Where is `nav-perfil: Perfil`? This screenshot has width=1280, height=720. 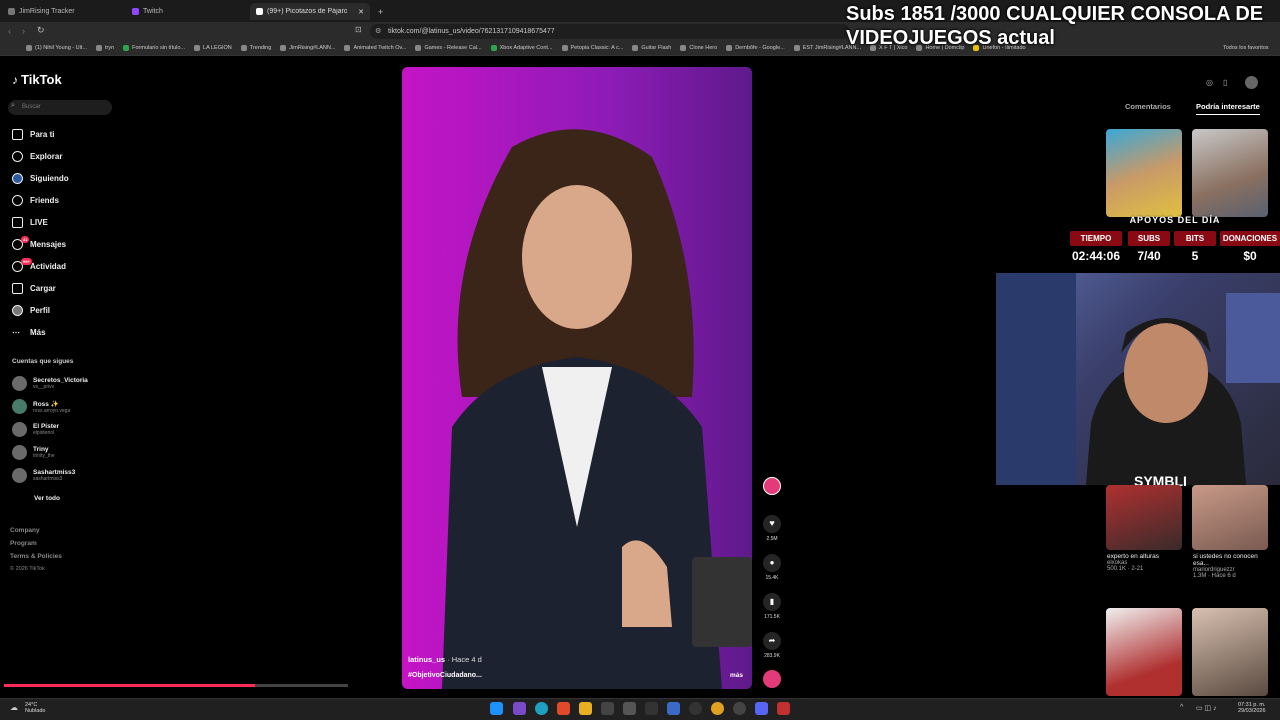 nav-perfil: Perfil is located at coordinates (31, 310).